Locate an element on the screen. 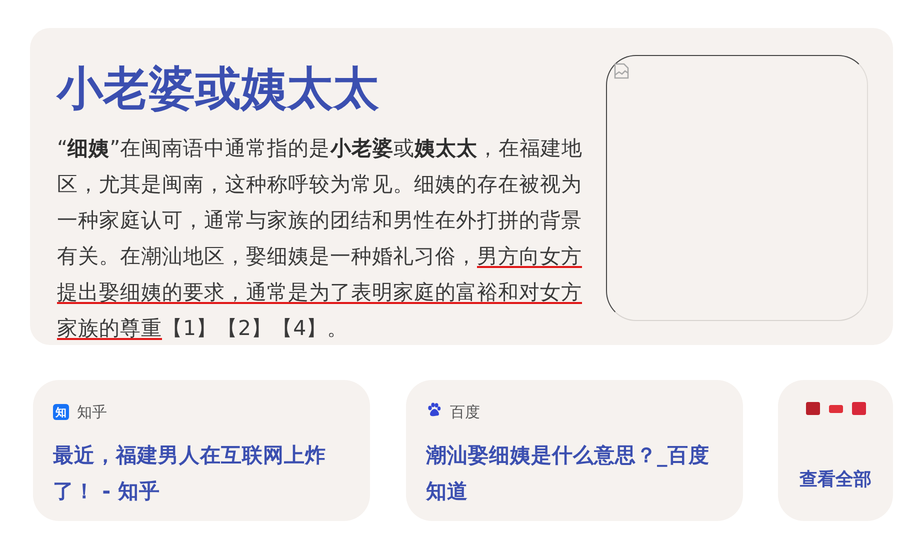 Image resolution: width=907 pixels, height=538 pixels. view-all-card: 查看全部 is located at coordinates (835, 450).